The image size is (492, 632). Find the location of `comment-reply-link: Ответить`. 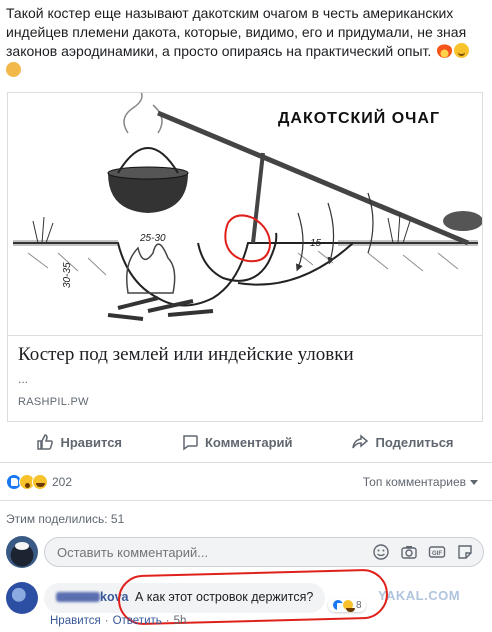

comment-reply-link: Ответить is located at coordinates (137, 621).